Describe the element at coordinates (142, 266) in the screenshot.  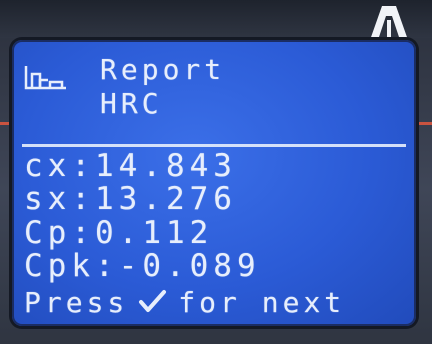
I see `stat-cpk: Cpk:-0.089` at that location.